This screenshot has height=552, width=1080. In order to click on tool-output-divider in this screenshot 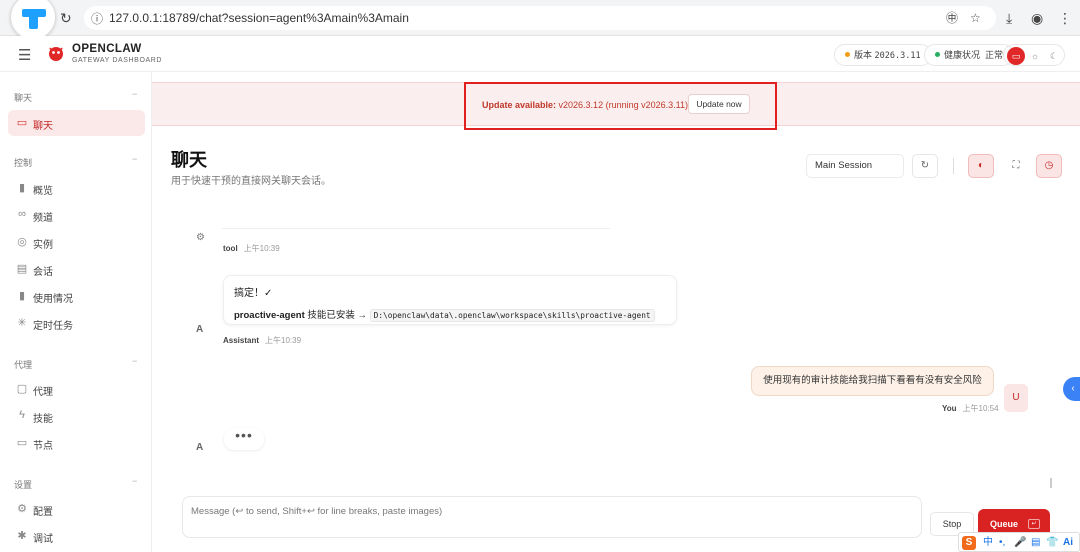, I will do `click(416, 228)`.